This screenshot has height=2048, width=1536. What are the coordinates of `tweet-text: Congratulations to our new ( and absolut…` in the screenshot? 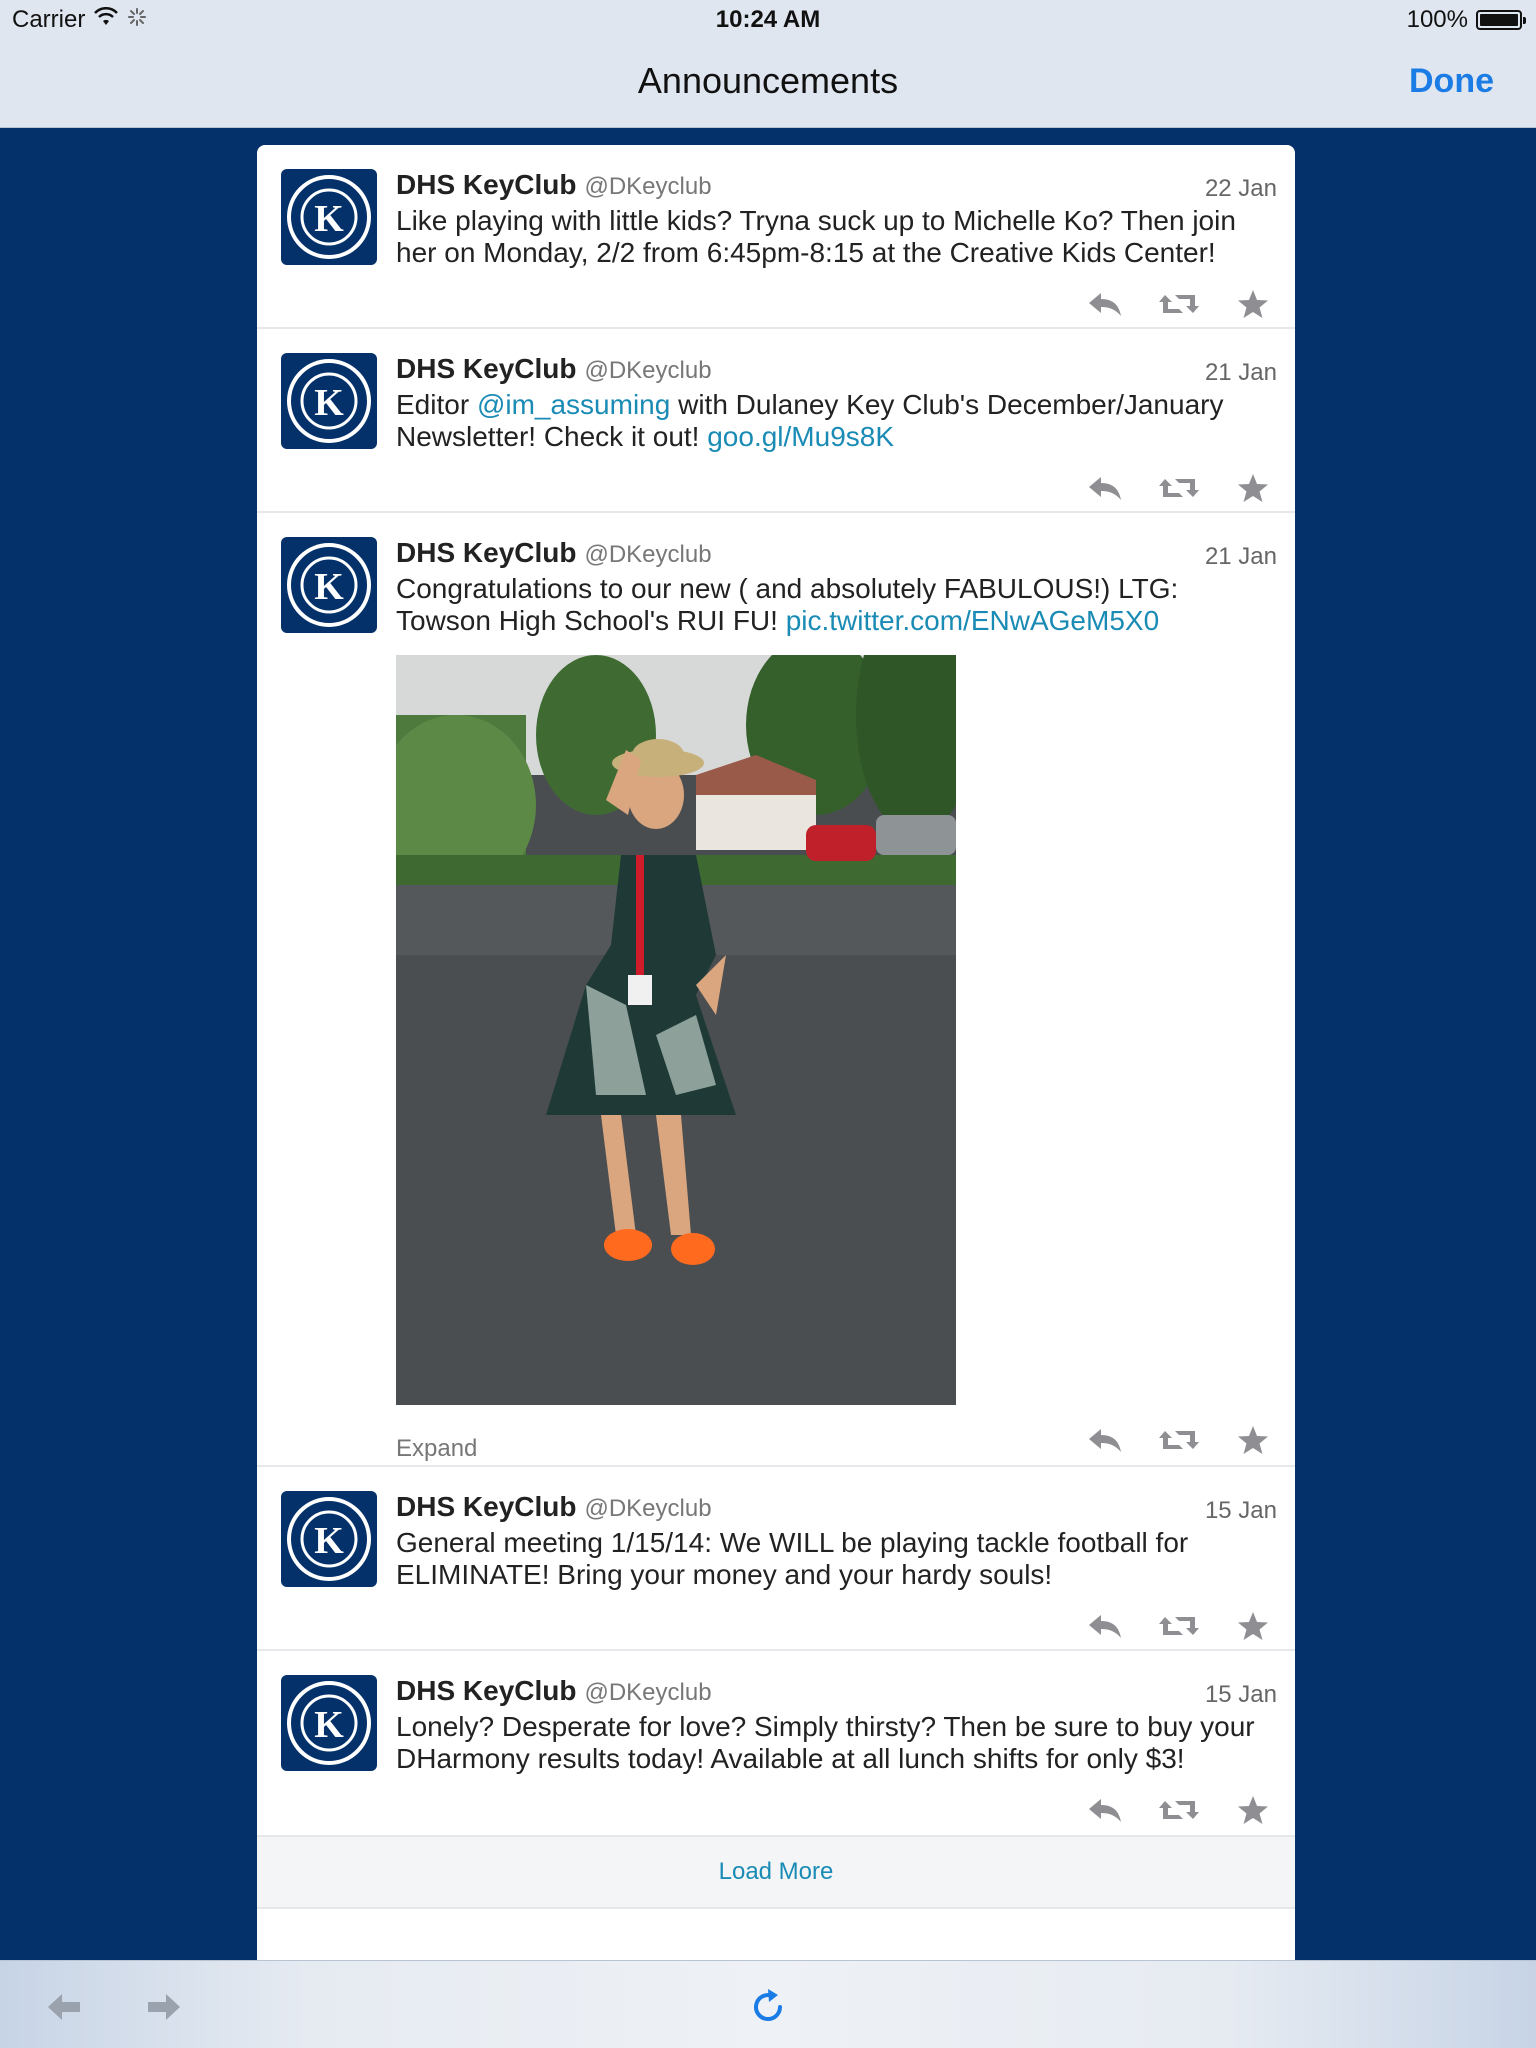 It's located at (836, 605).